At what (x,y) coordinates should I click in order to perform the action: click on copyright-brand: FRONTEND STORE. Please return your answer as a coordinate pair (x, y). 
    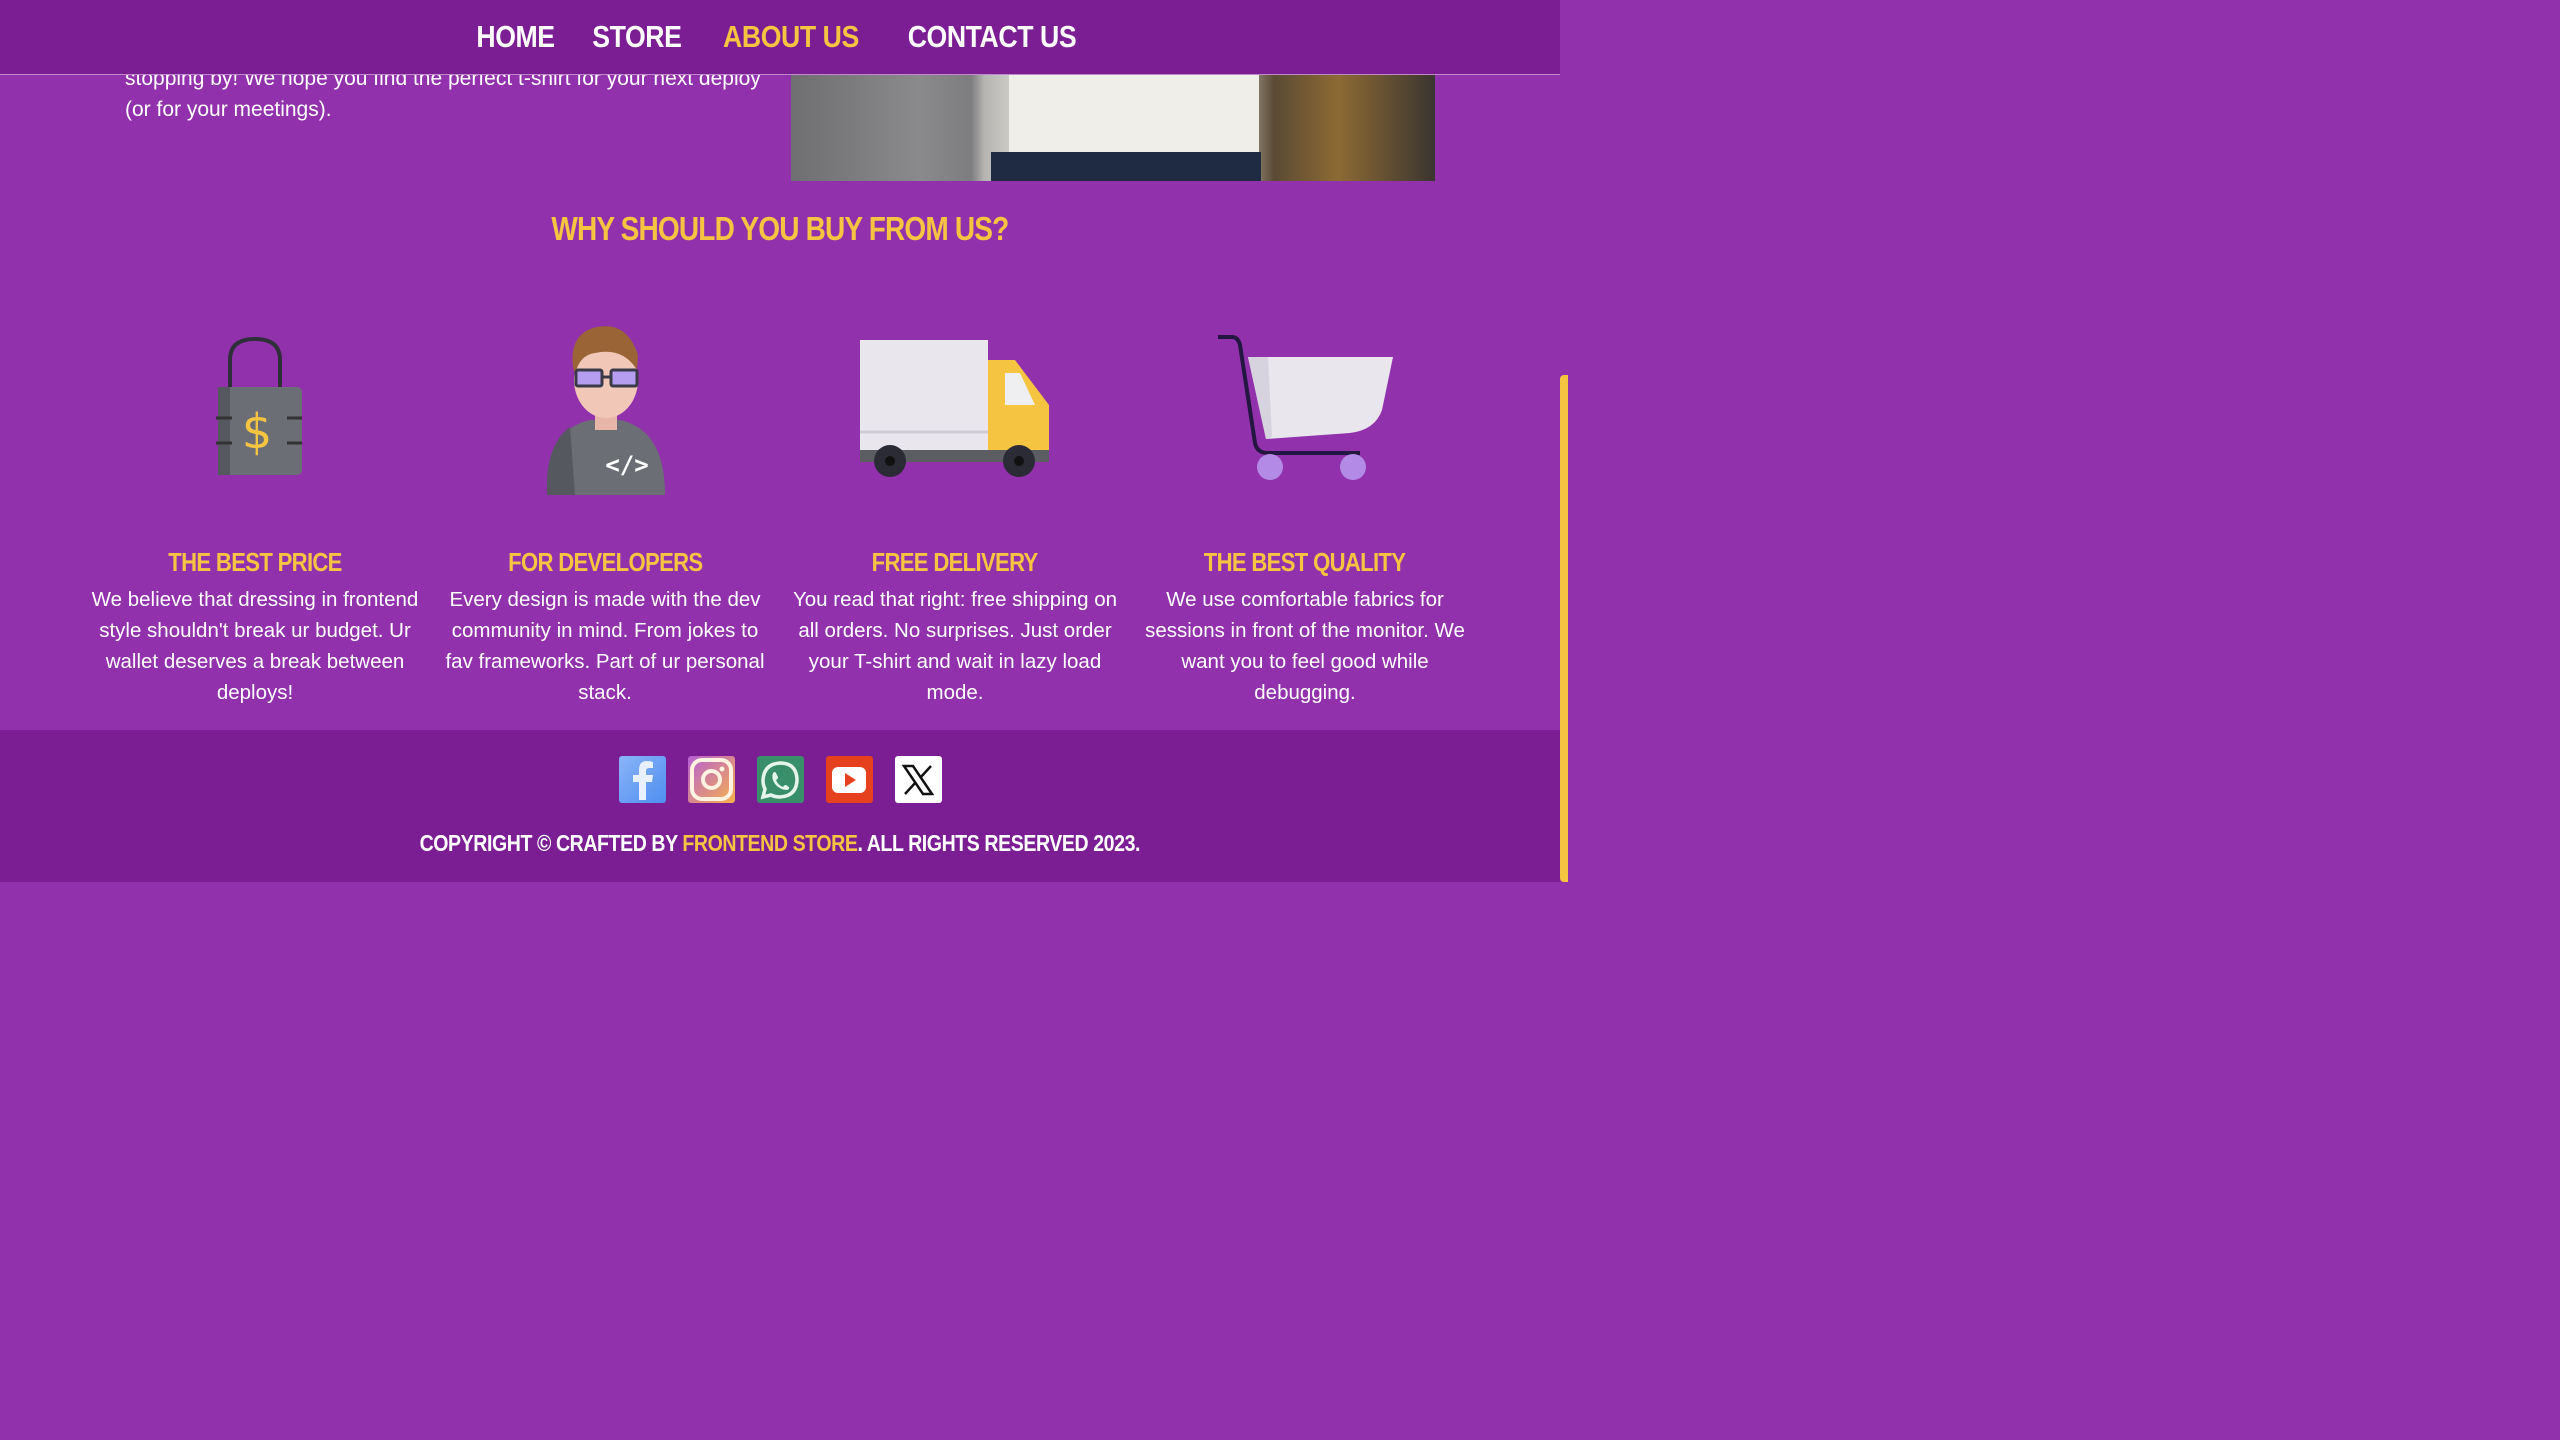
    Looking at the image, I should click on (771, 843).